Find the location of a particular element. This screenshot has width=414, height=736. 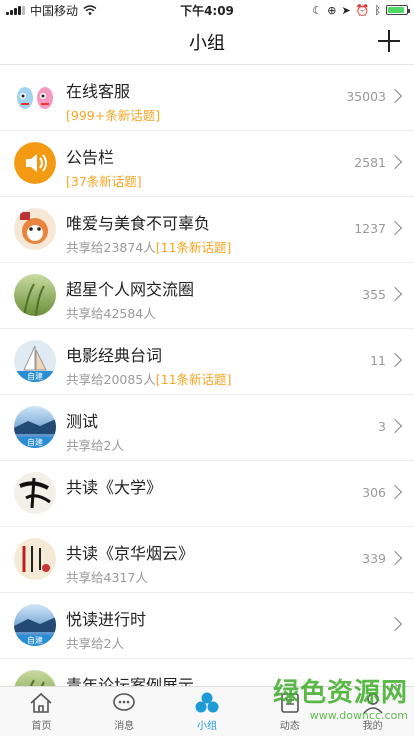

cartoon-avatar is located at coordinates (35, 229).